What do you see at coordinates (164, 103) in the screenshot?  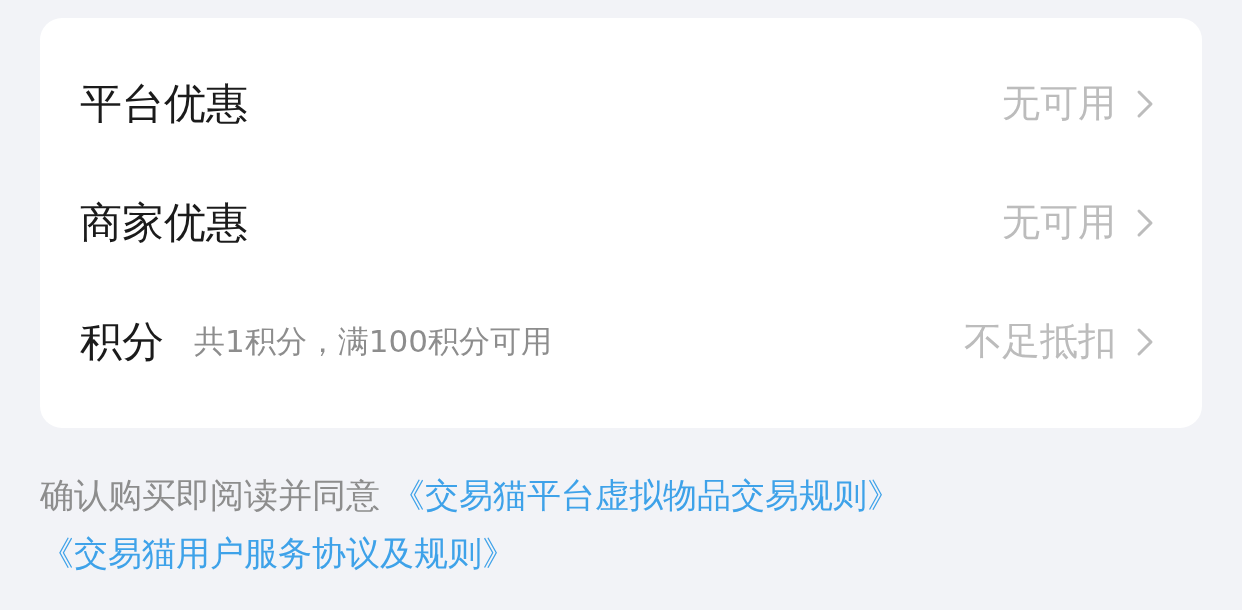 I see `row-label: 平台优惠` at bounding box center [164, 103].